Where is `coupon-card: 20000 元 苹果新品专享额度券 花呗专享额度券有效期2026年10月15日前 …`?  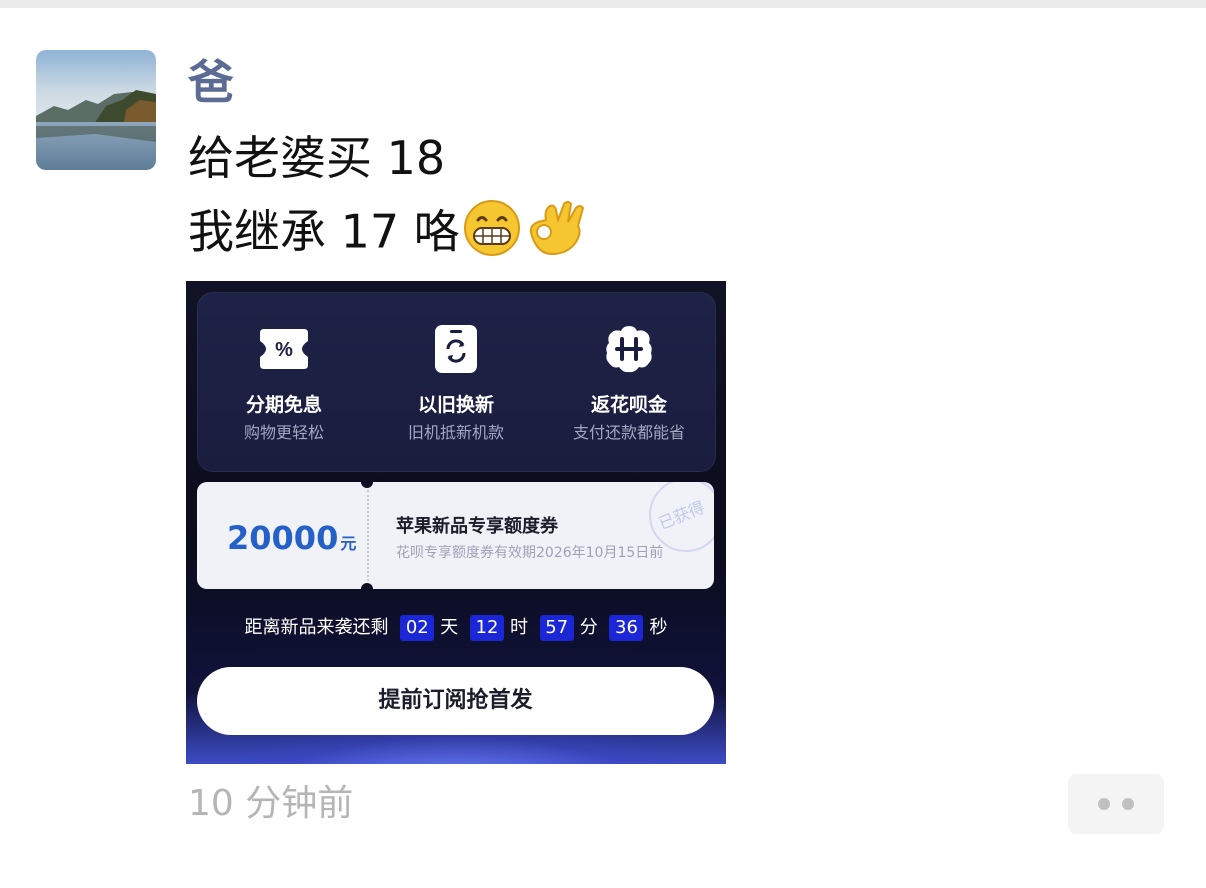
coupon-card: 20000 元 苹果新品专享额度券 花呗专享额度券有效期2026年10月15日前 … is located at coordinates (455, 535).